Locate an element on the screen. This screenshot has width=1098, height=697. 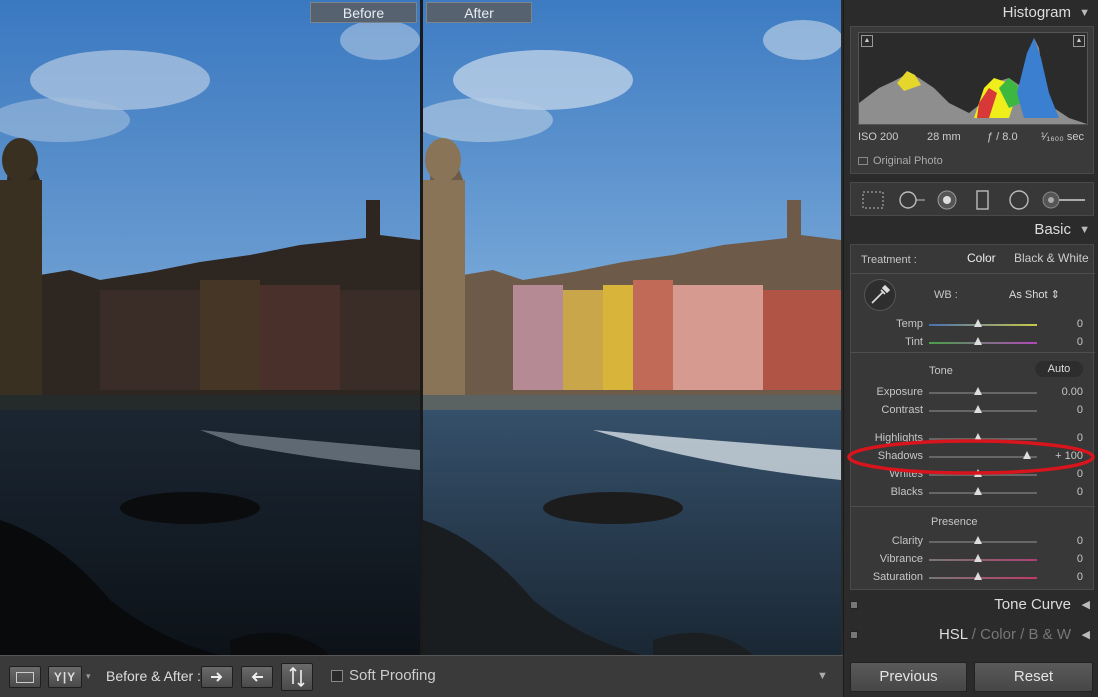
view-mode-dropdown-icon: ▾ is located at coordinates (88, 676).